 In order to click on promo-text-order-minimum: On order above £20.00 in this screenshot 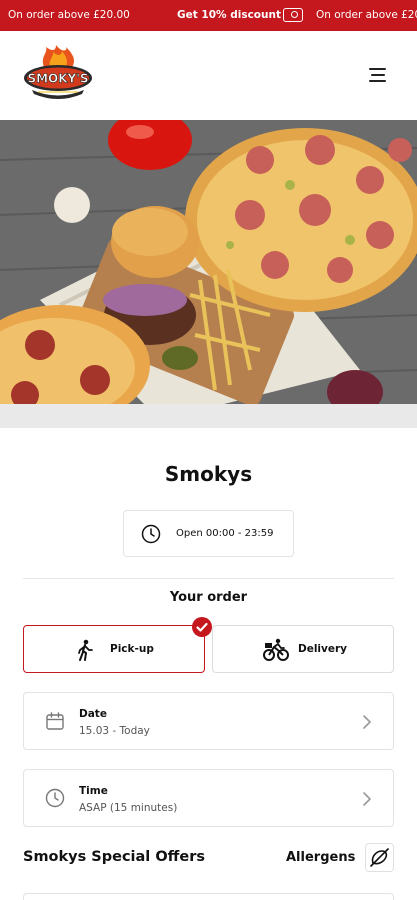, I will do `click(69, 15)`.